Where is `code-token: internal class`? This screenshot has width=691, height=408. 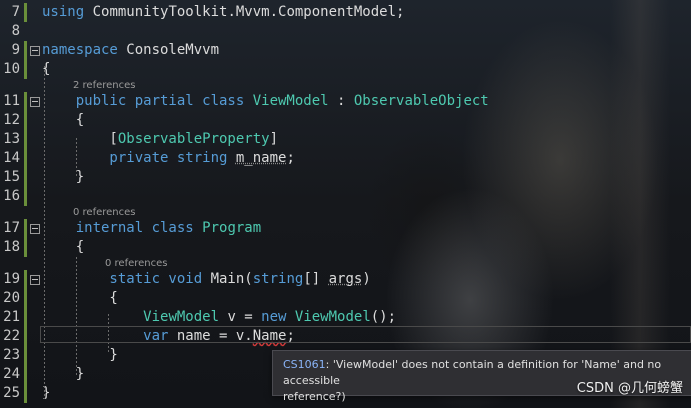 code-token: internal class is located at coordinates (122, 228).